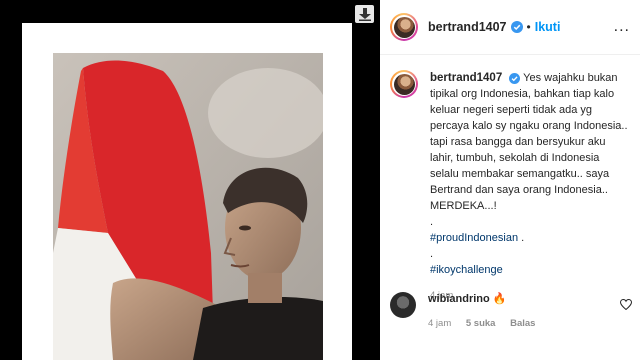 This screenshot has width=640, height=360. What do you see at coordinates (364, 14) in the screenshot?
I see `download-icon` at bounding box center [364, 14].